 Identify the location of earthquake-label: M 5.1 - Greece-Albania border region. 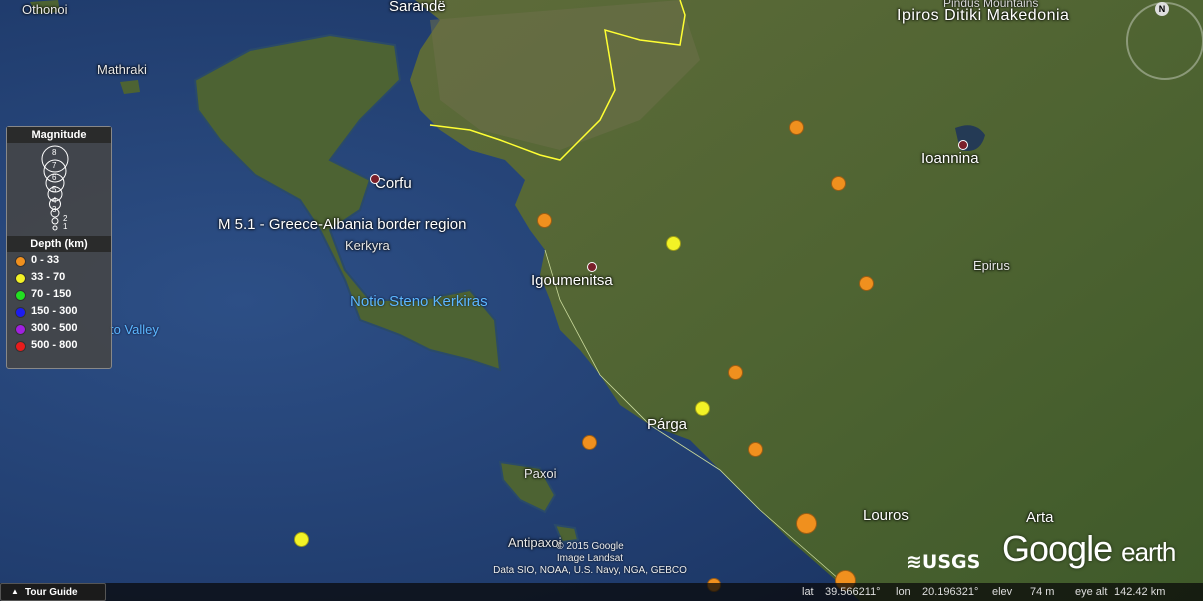
(342, 224).